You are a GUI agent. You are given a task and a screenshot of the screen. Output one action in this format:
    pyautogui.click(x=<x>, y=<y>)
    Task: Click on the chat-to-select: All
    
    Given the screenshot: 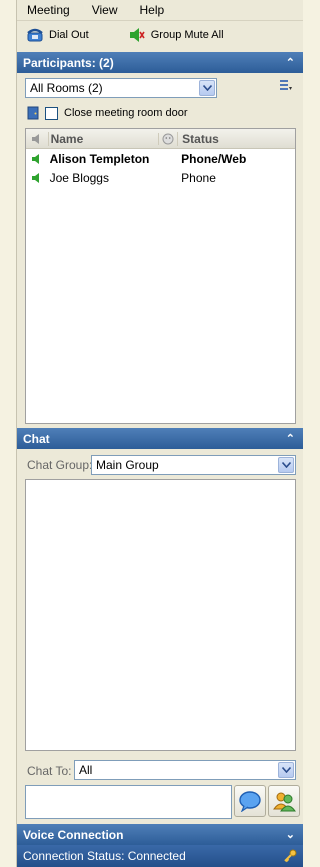 What is the action you would take?
    pyautogui.click(x=185, y=770)
    